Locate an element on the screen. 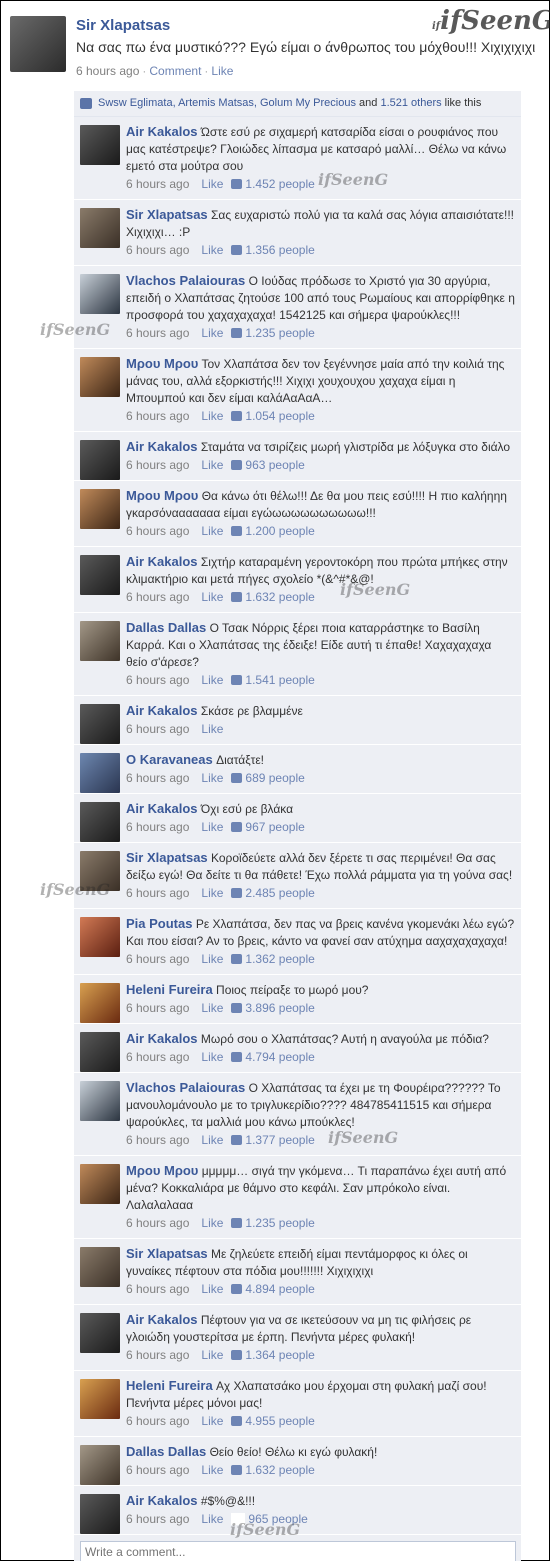 This screenshot has width=550, height=1561. comment-likes-count: 3.896 people is located at coordinates (279, 1008).